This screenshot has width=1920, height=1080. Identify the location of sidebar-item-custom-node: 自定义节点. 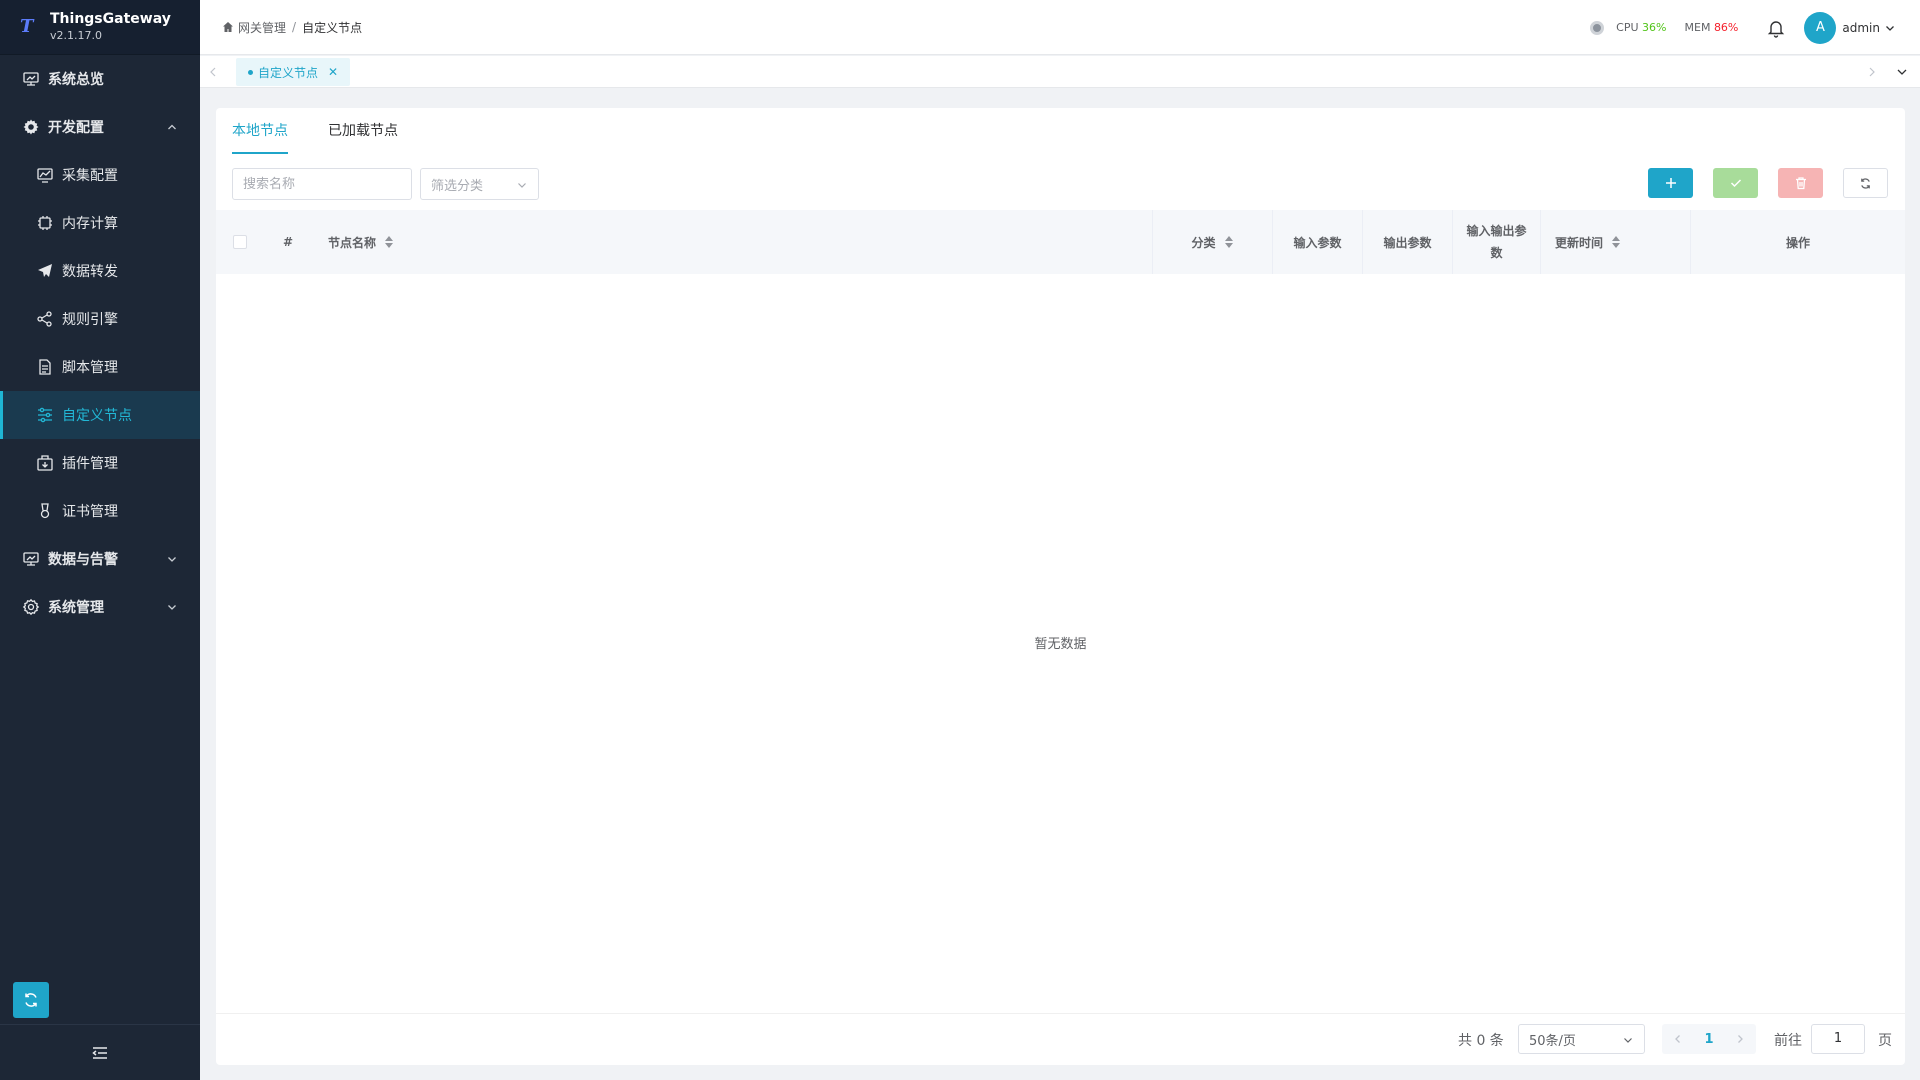
(100, 415).